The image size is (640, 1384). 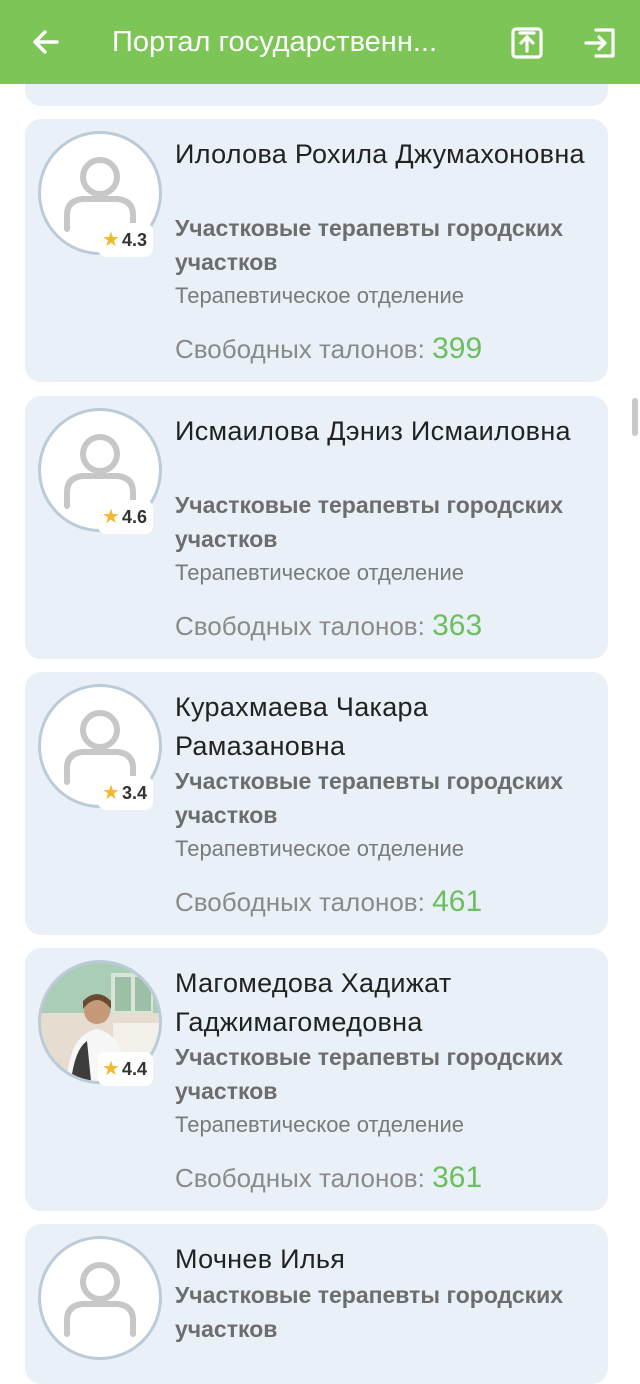 I want to click on doctor-name: Исмаилова Дэниз Исмаиловна, so click(x=373, y=431).